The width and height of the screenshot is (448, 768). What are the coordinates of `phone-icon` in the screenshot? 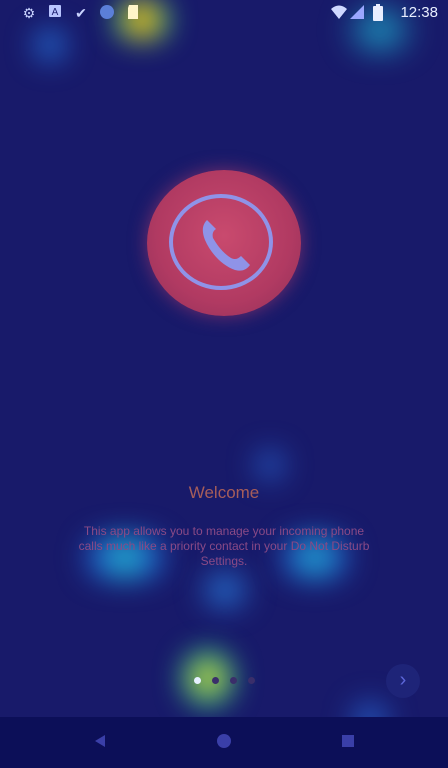 It's located at (226, 245).